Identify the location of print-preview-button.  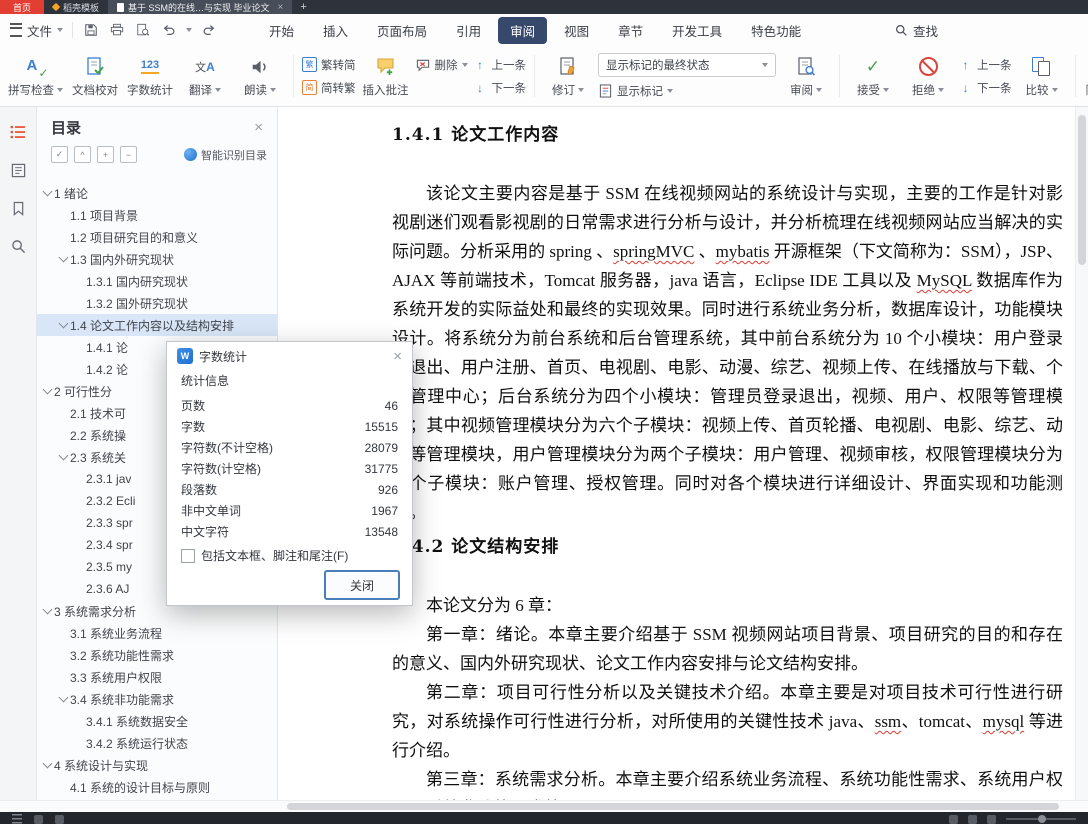
(142, 30).